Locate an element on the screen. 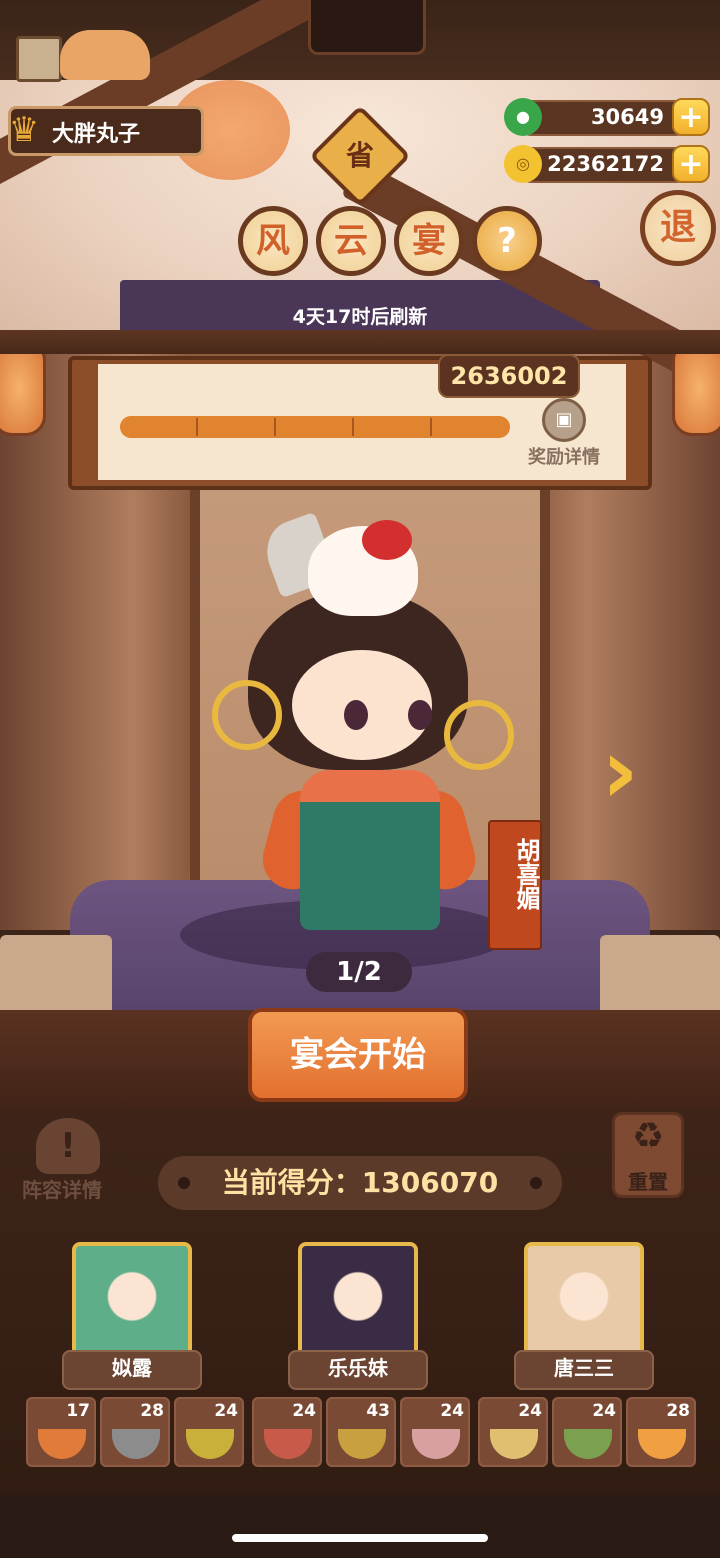 The width and height of the screenshot is (720, 1558). page-indicator: 1/2 is located at coordinates (359, 972).